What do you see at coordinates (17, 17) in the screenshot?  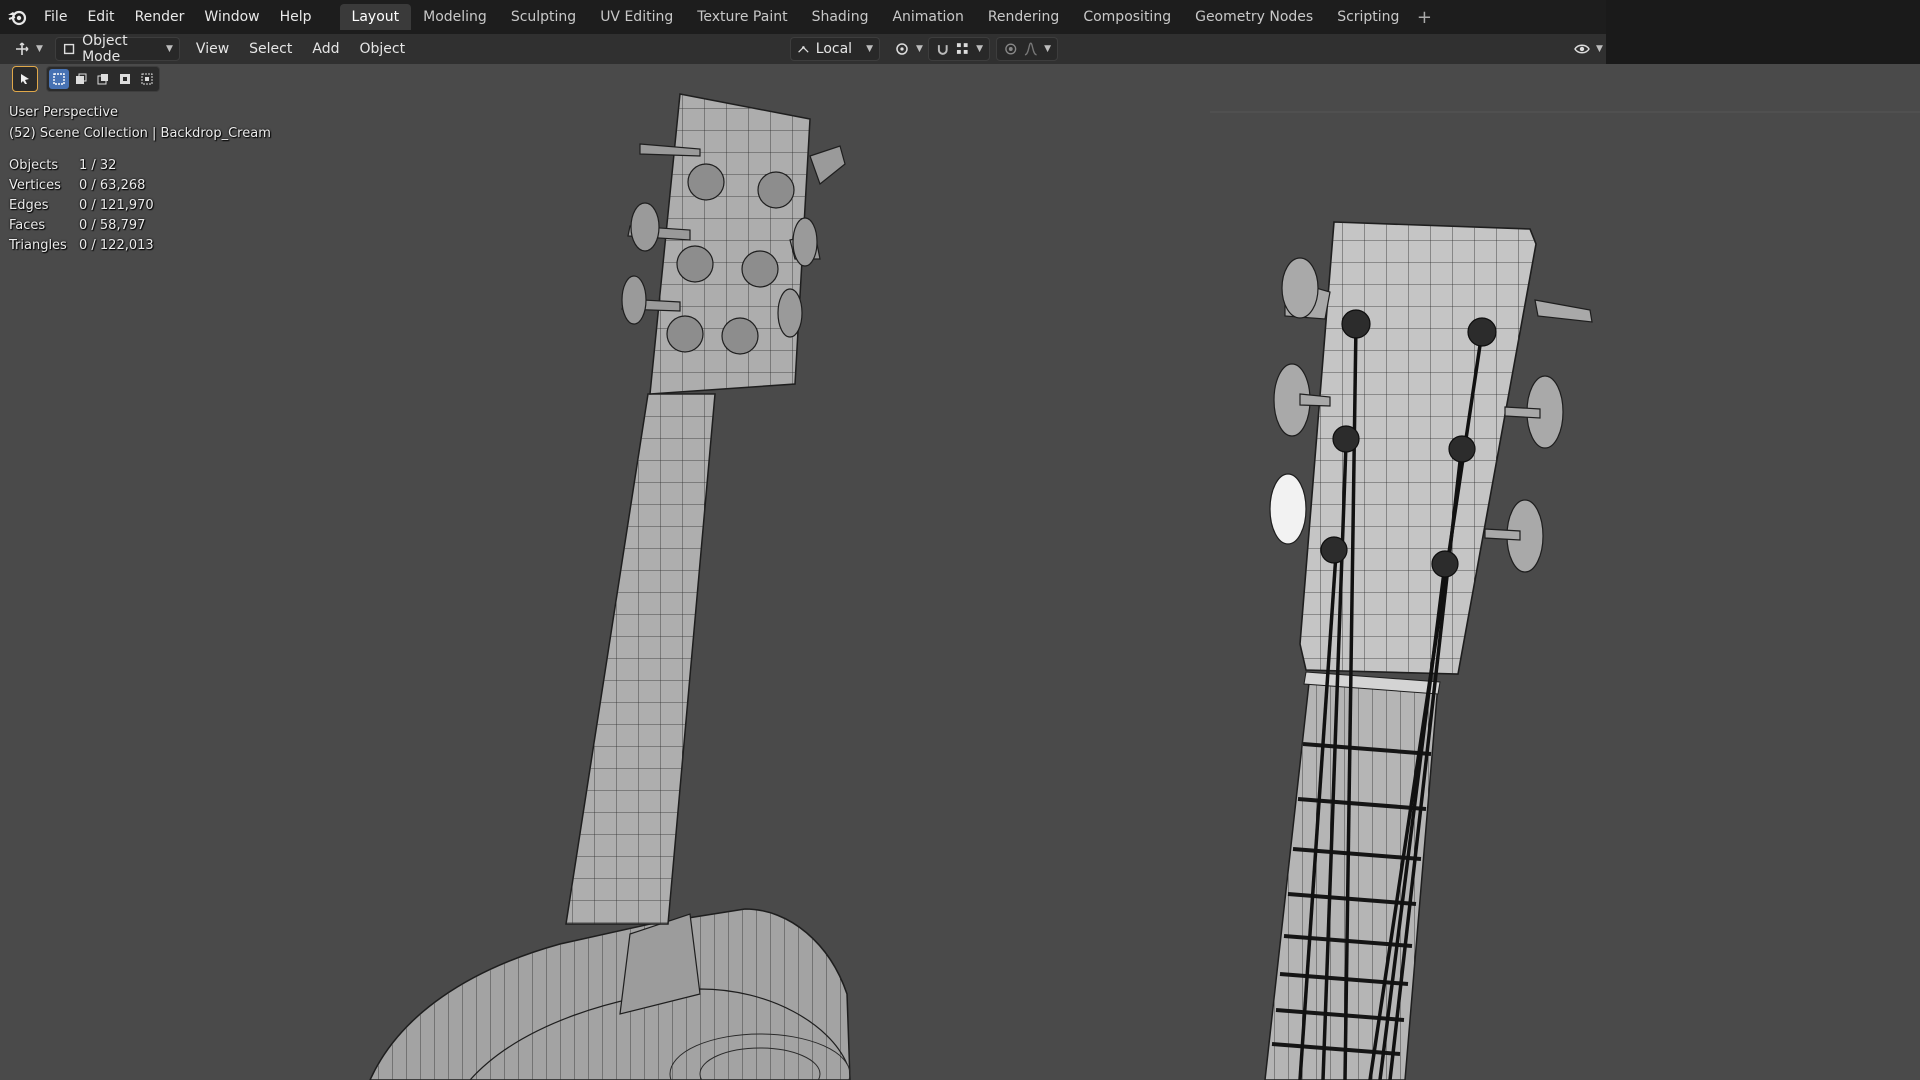 I see `blender-logo-icon` at bounding box center [17, 17].